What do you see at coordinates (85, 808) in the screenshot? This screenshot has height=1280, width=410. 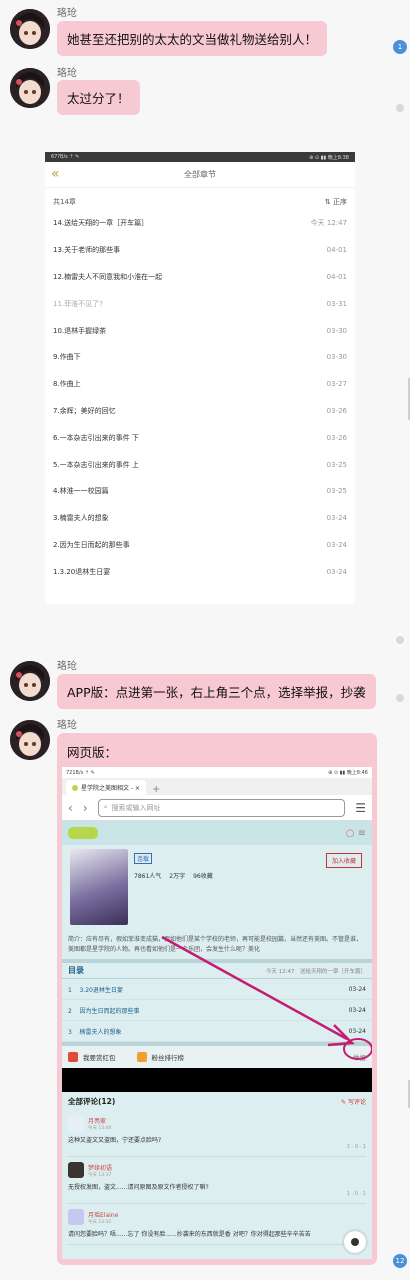 I see `forward-arrow-icon: ›` at bounding box center [85, 808].